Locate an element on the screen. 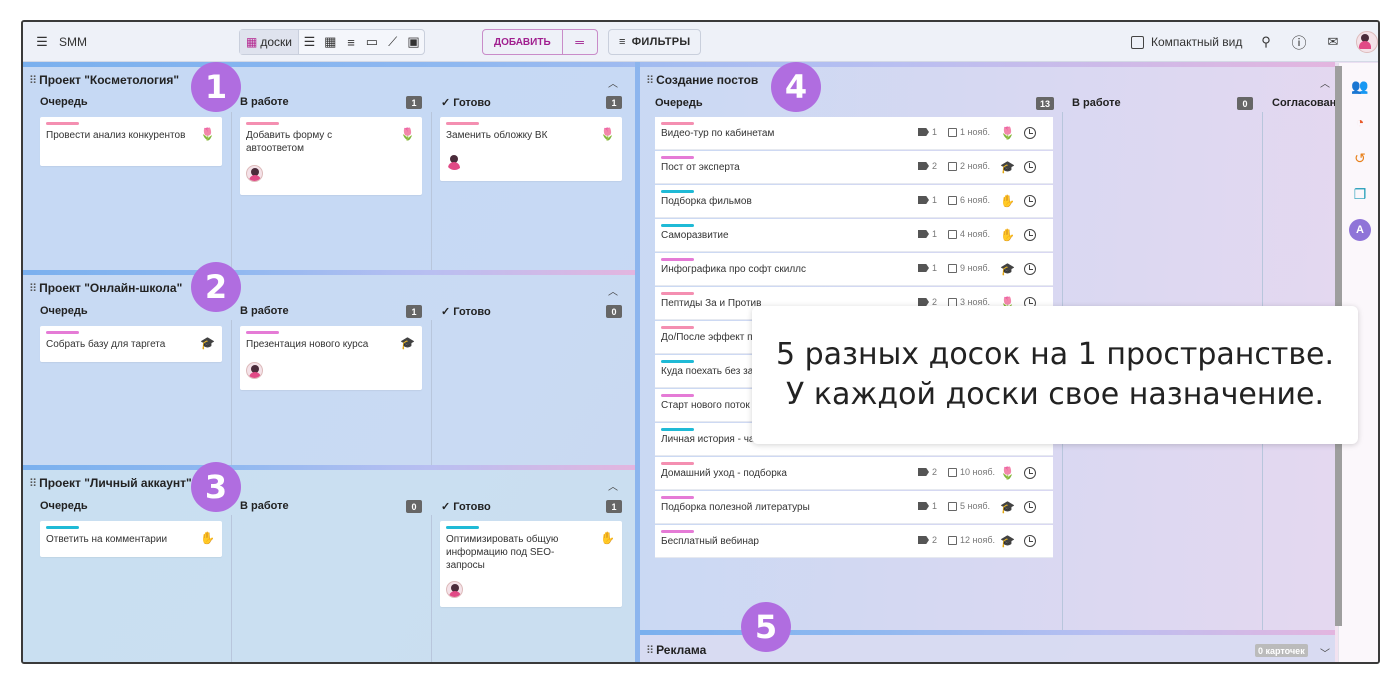 Image resolution: width=1400 pixels, height=685 pixels. view-calendar-button: ▭ is located at coordinates (371, 42).